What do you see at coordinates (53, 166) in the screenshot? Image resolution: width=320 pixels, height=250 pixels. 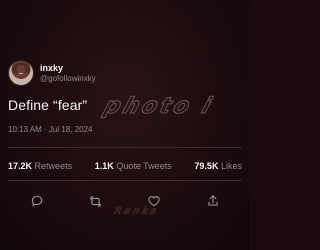 I see `retweets-label: Retweets` at bounding box center [53, 166].